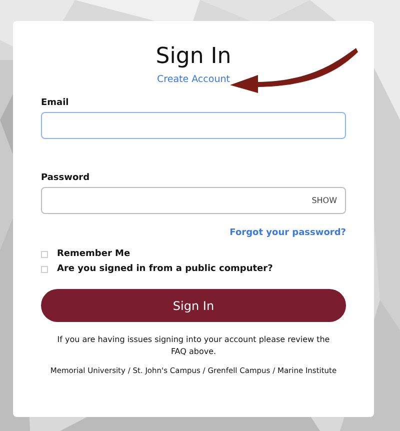 The width and height of the screenshot is (400, 431). What do you see at coordinates (93, 254) in the screenshot?
I see `checkbox-label: Remember Me` at bounding box center [93, 254].